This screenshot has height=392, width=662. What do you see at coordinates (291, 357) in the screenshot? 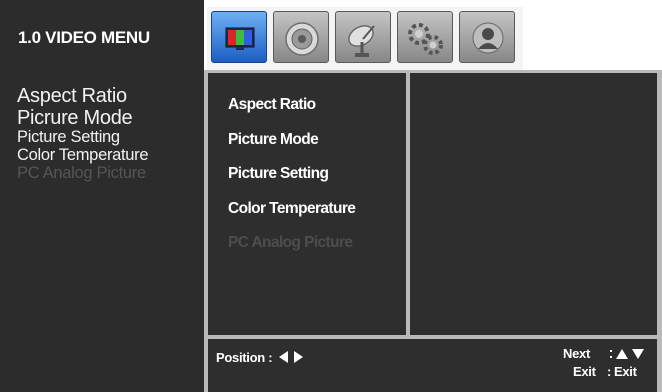
I see `left-right-arrows-icon` at bounding box center [291, 357].